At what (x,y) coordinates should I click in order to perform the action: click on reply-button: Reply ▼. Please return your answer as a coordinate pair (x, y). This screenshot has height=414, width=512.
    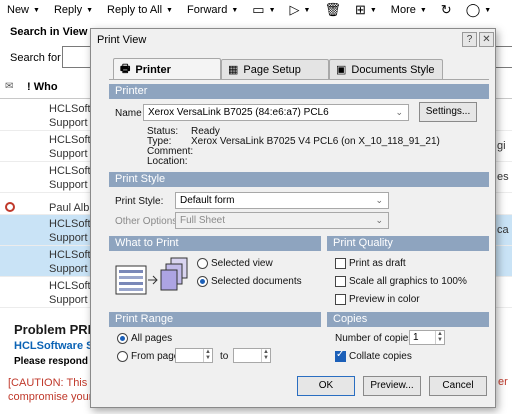
    Looking at the image, I should click on (73, 10).